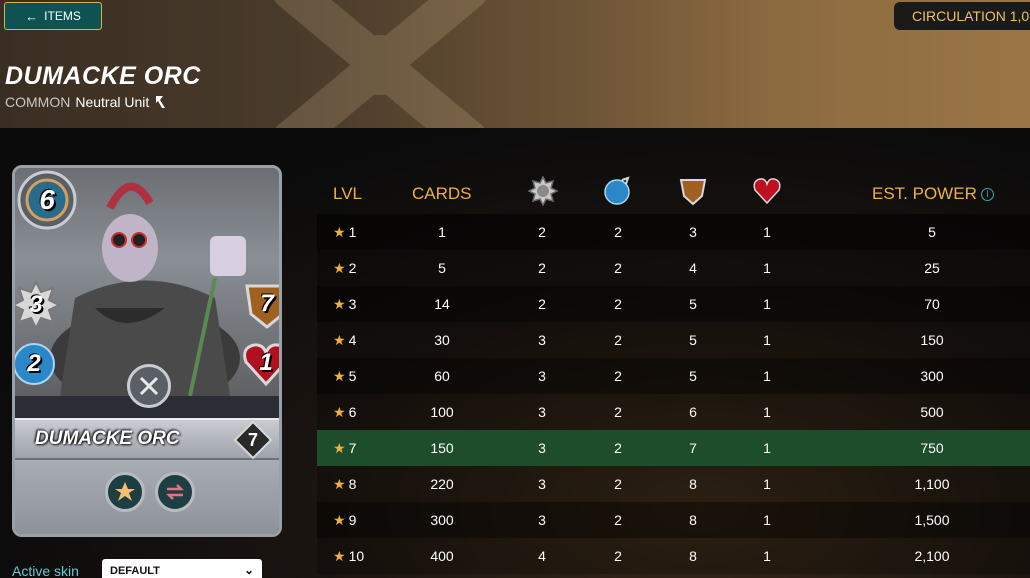 This screenshot has width=1030, height=578. Describe the element at coordinates (932, 340) in the screenshot. I see `cell-est-power: 150` at that location.